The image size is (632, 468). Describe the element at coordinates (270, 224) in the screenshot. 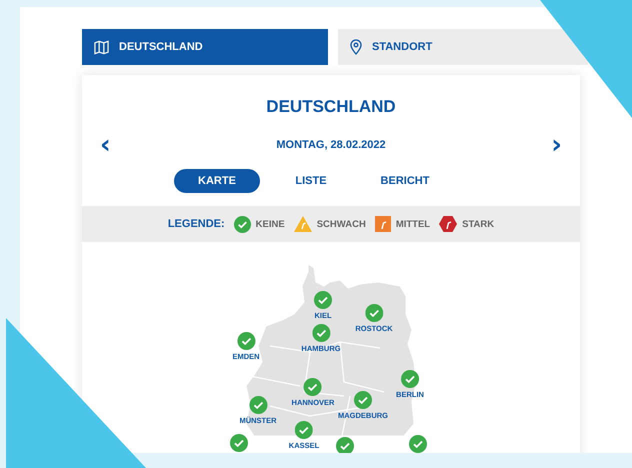

I see `legend-item-label: KEINE` at that location.